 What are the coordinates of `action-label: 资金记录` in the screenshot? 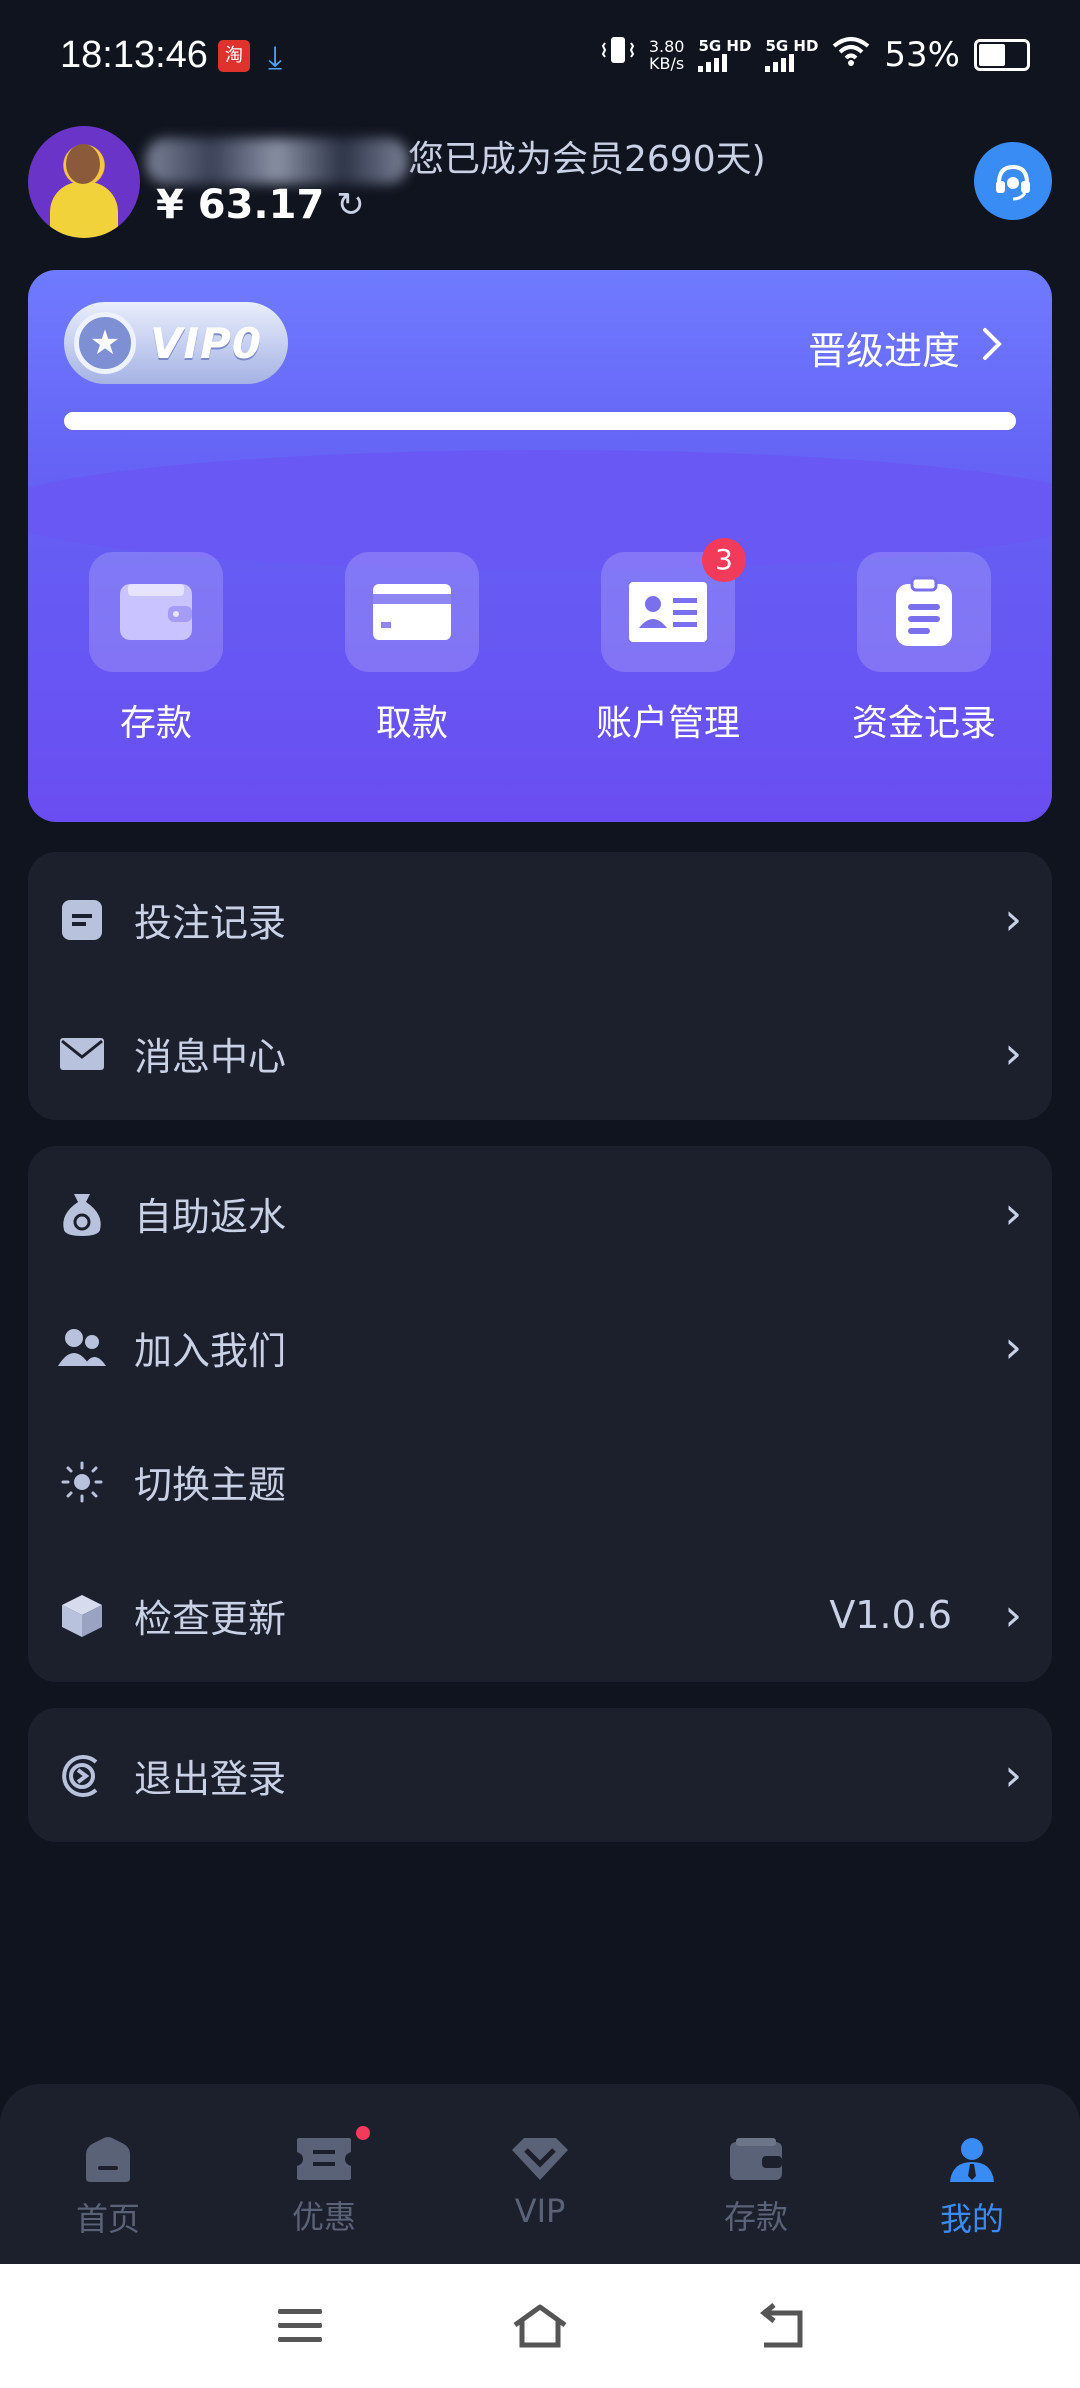 It's located at (923, 723).